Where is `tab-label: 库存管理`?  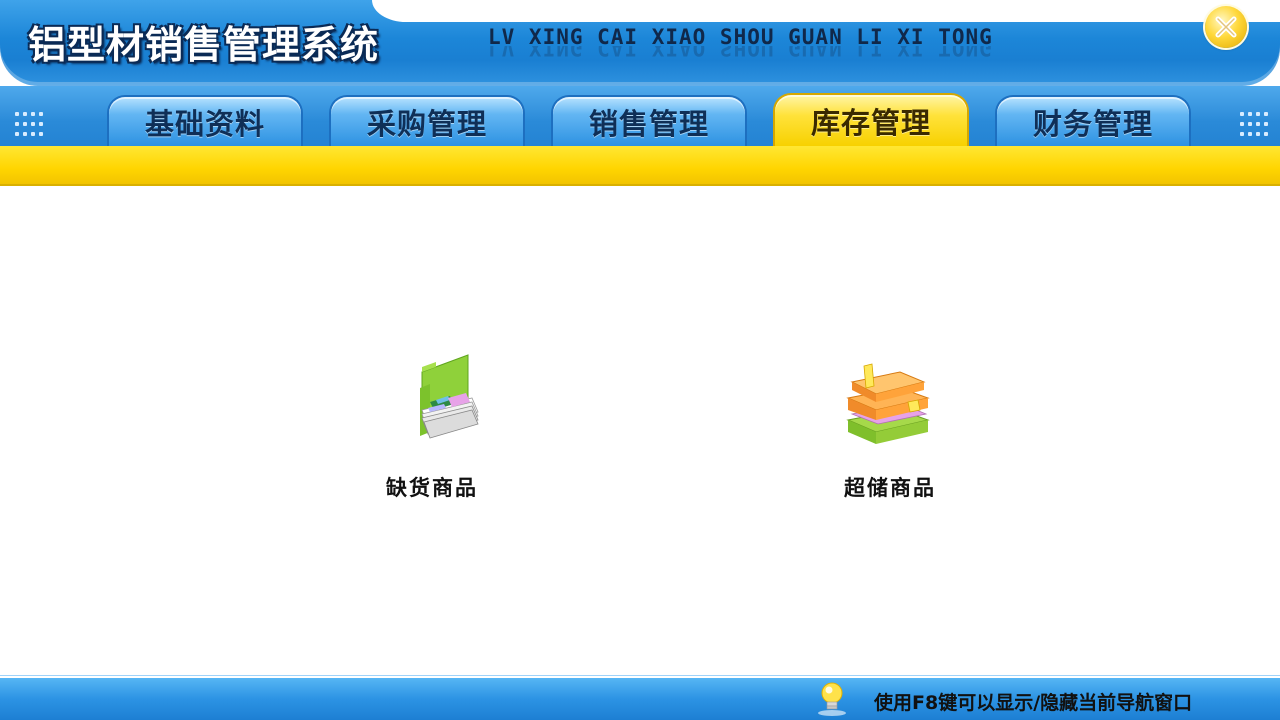
tab-label: 库存管理 is located at coordinates (870, 122).